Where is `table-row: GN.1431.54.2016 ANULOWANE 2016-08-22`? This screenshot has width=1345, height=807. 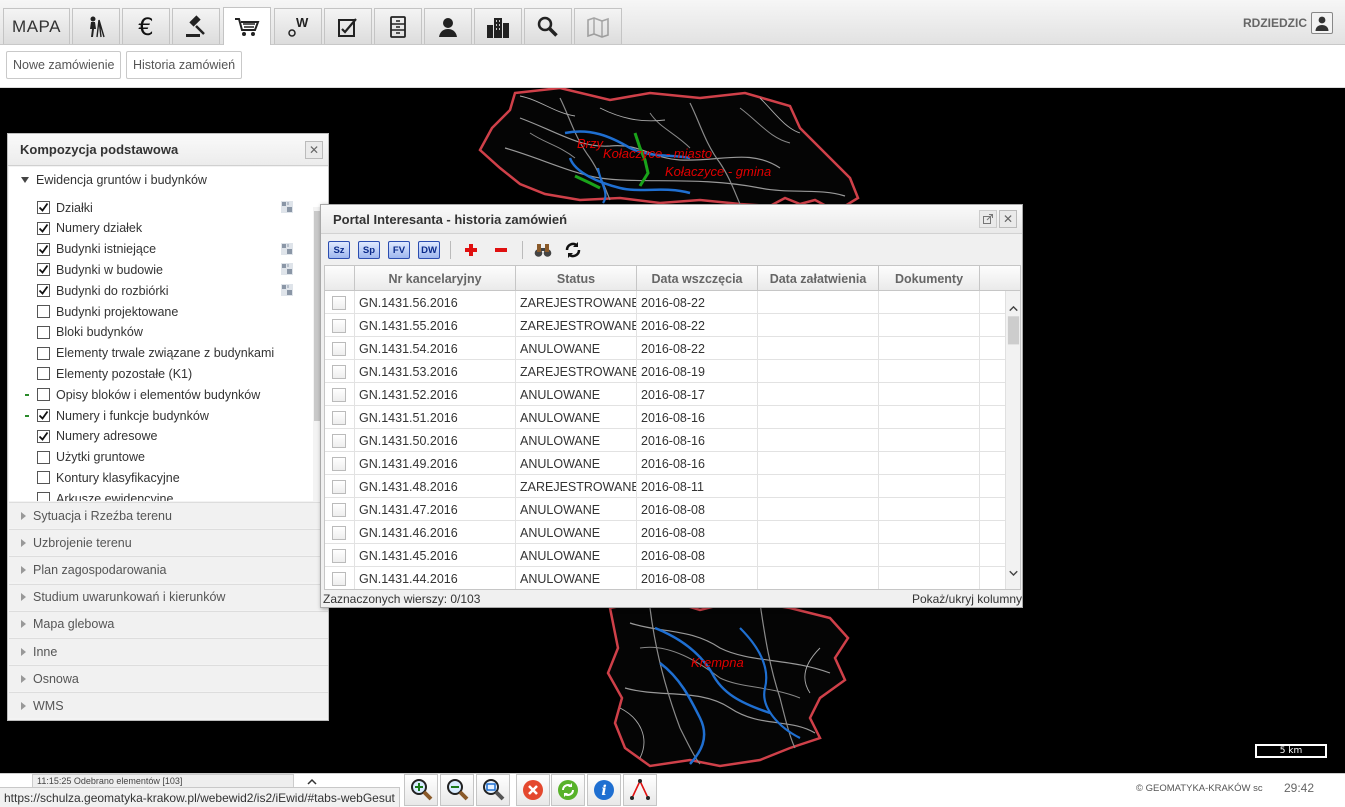 table-row: GN.1431.54.2016 ANULOWANE 2016-08-22 is located at coordinates (665, 348).